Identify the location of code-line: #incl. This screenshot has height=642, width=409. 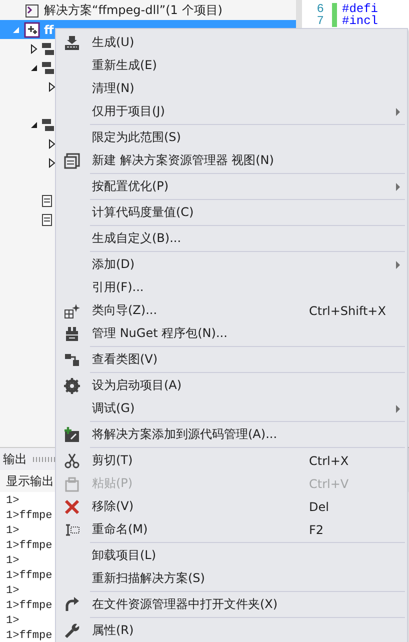
(360, 21).